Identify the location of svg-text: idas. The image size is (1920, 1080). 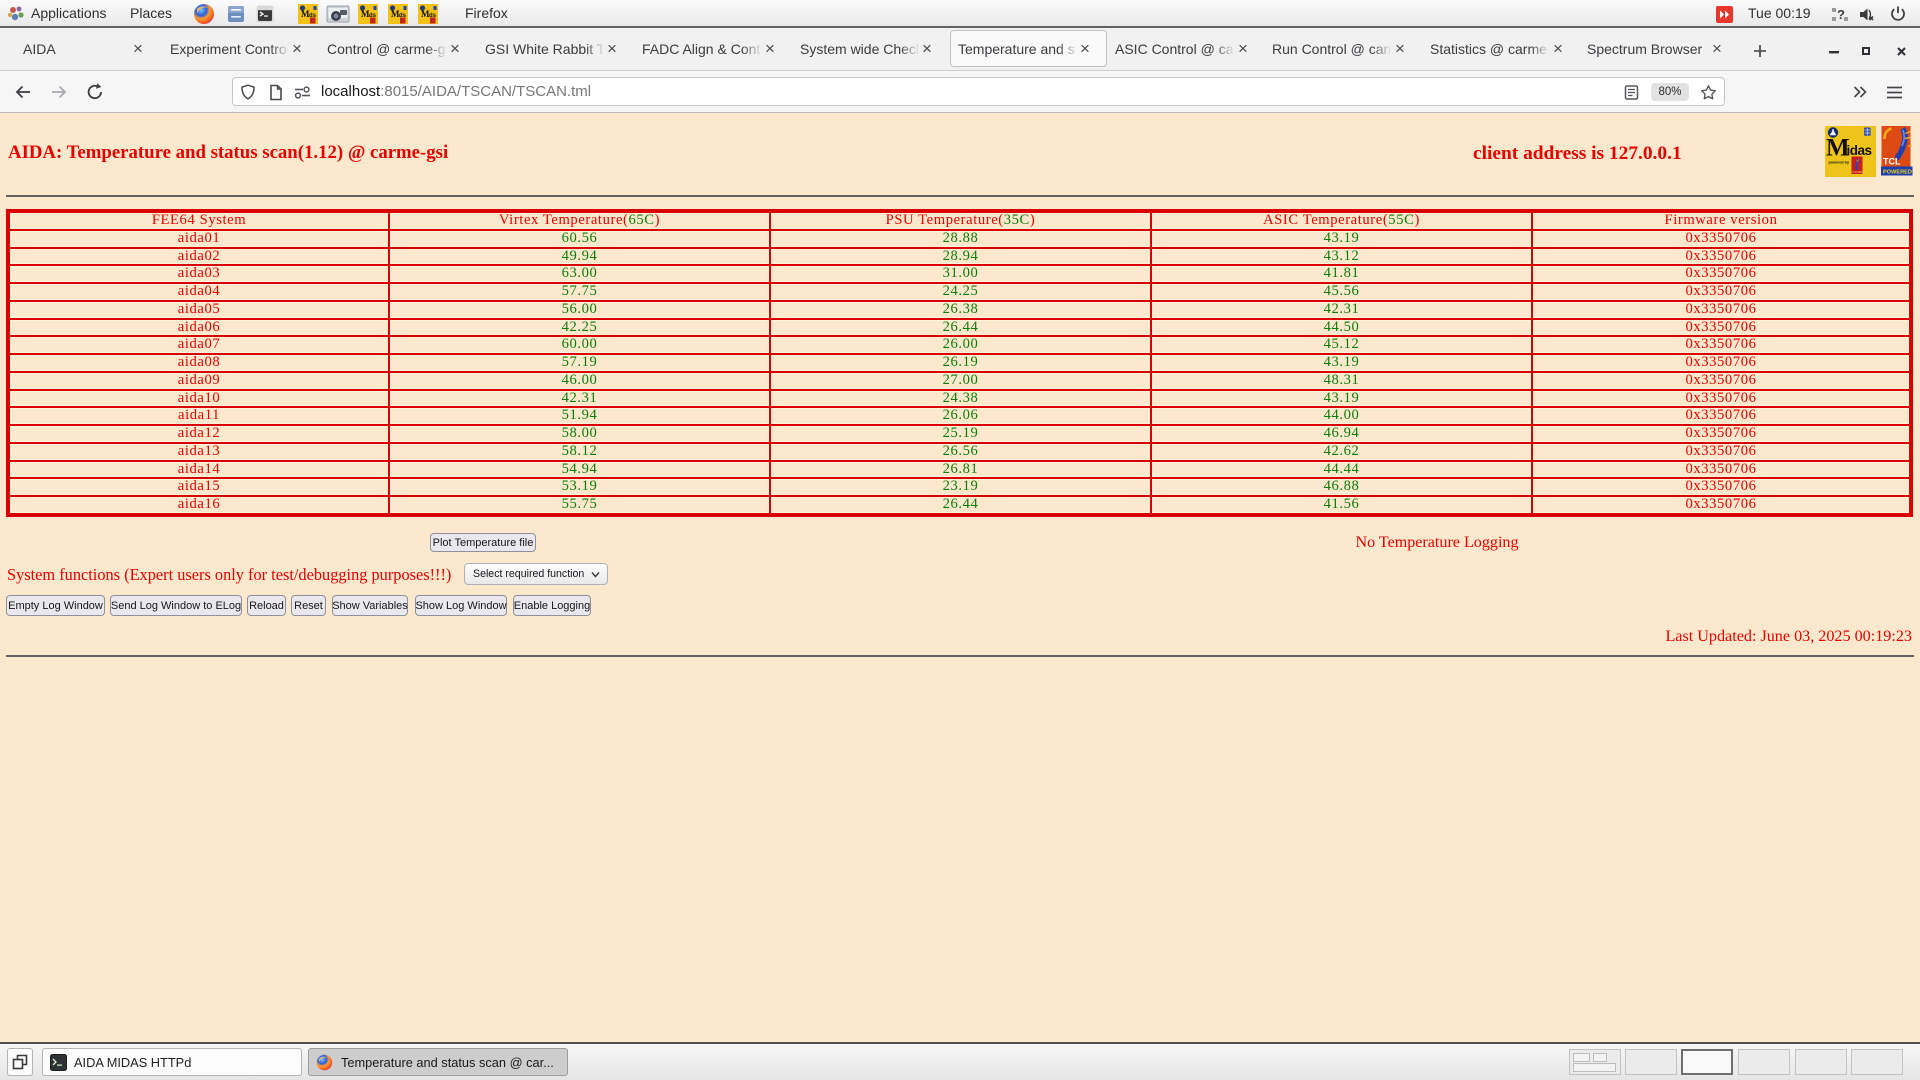
(1859, 150).